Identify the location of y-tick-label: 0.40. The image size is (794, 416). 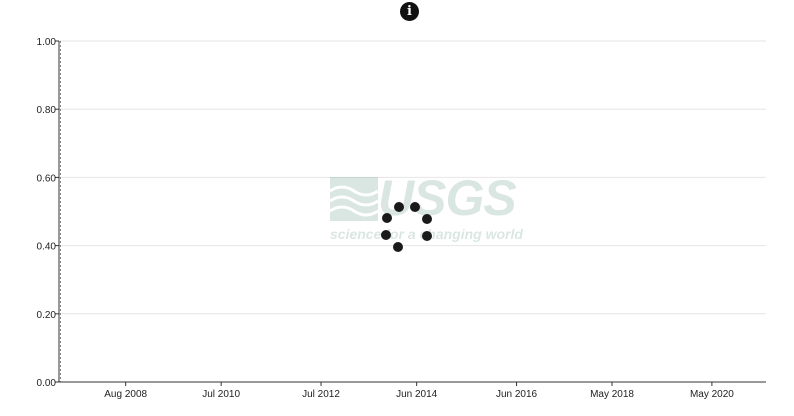
(47, 247).